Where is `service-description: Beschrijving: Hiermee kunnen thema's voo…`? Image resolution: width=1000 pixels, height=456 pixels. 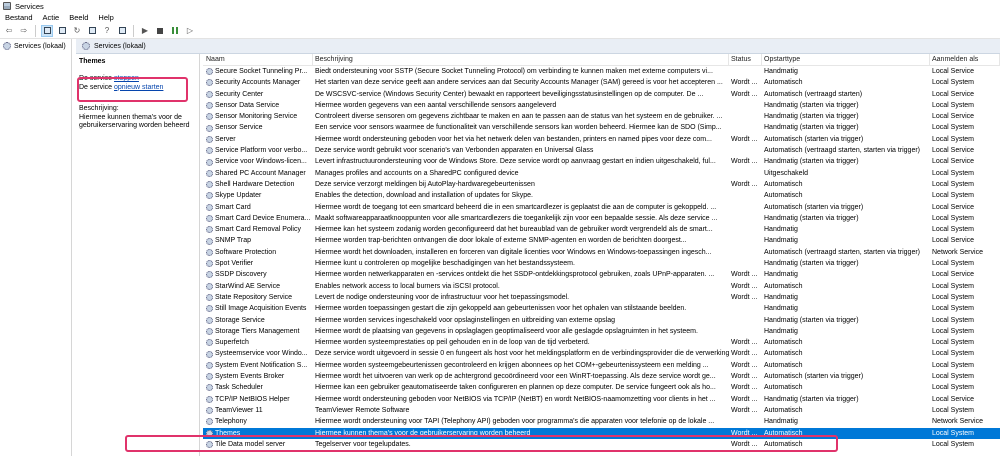
service-description: Beschrijving: Hiermee kunnen thema's voo… is located at coordinates (137, 118).